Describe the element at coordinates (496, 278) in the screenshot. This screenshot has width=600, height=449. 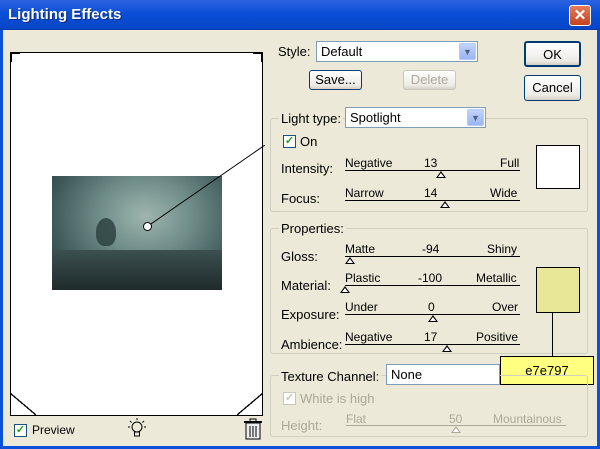
I see `material-max-label: Metallic` at that location.